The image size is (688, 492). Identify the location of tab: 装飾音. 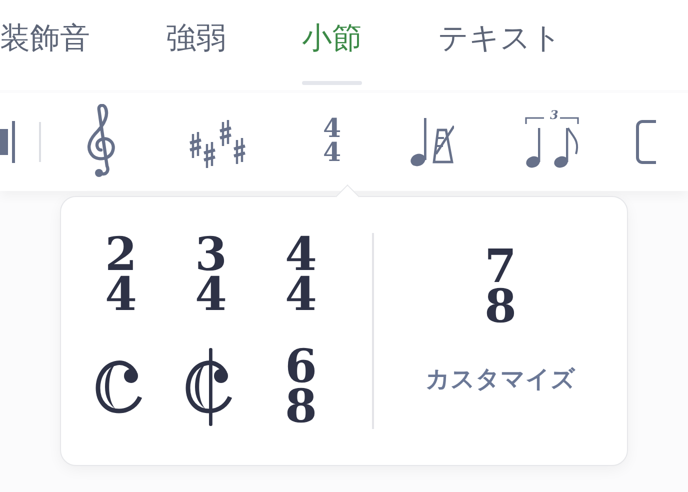
(45, 51).